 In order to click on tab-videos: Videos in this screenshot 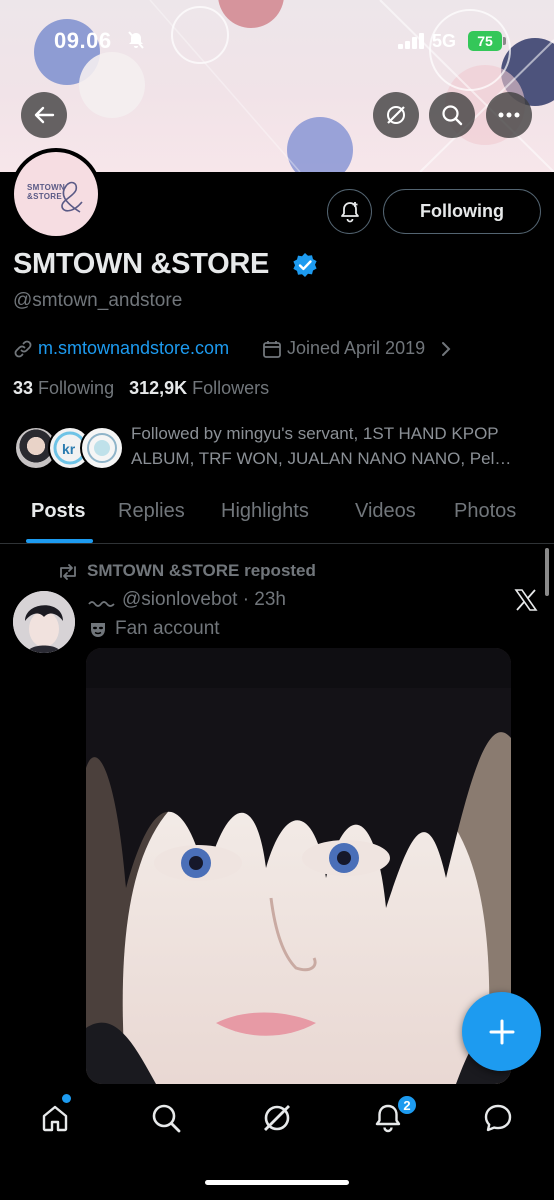, I will do `click(385, 511)`.